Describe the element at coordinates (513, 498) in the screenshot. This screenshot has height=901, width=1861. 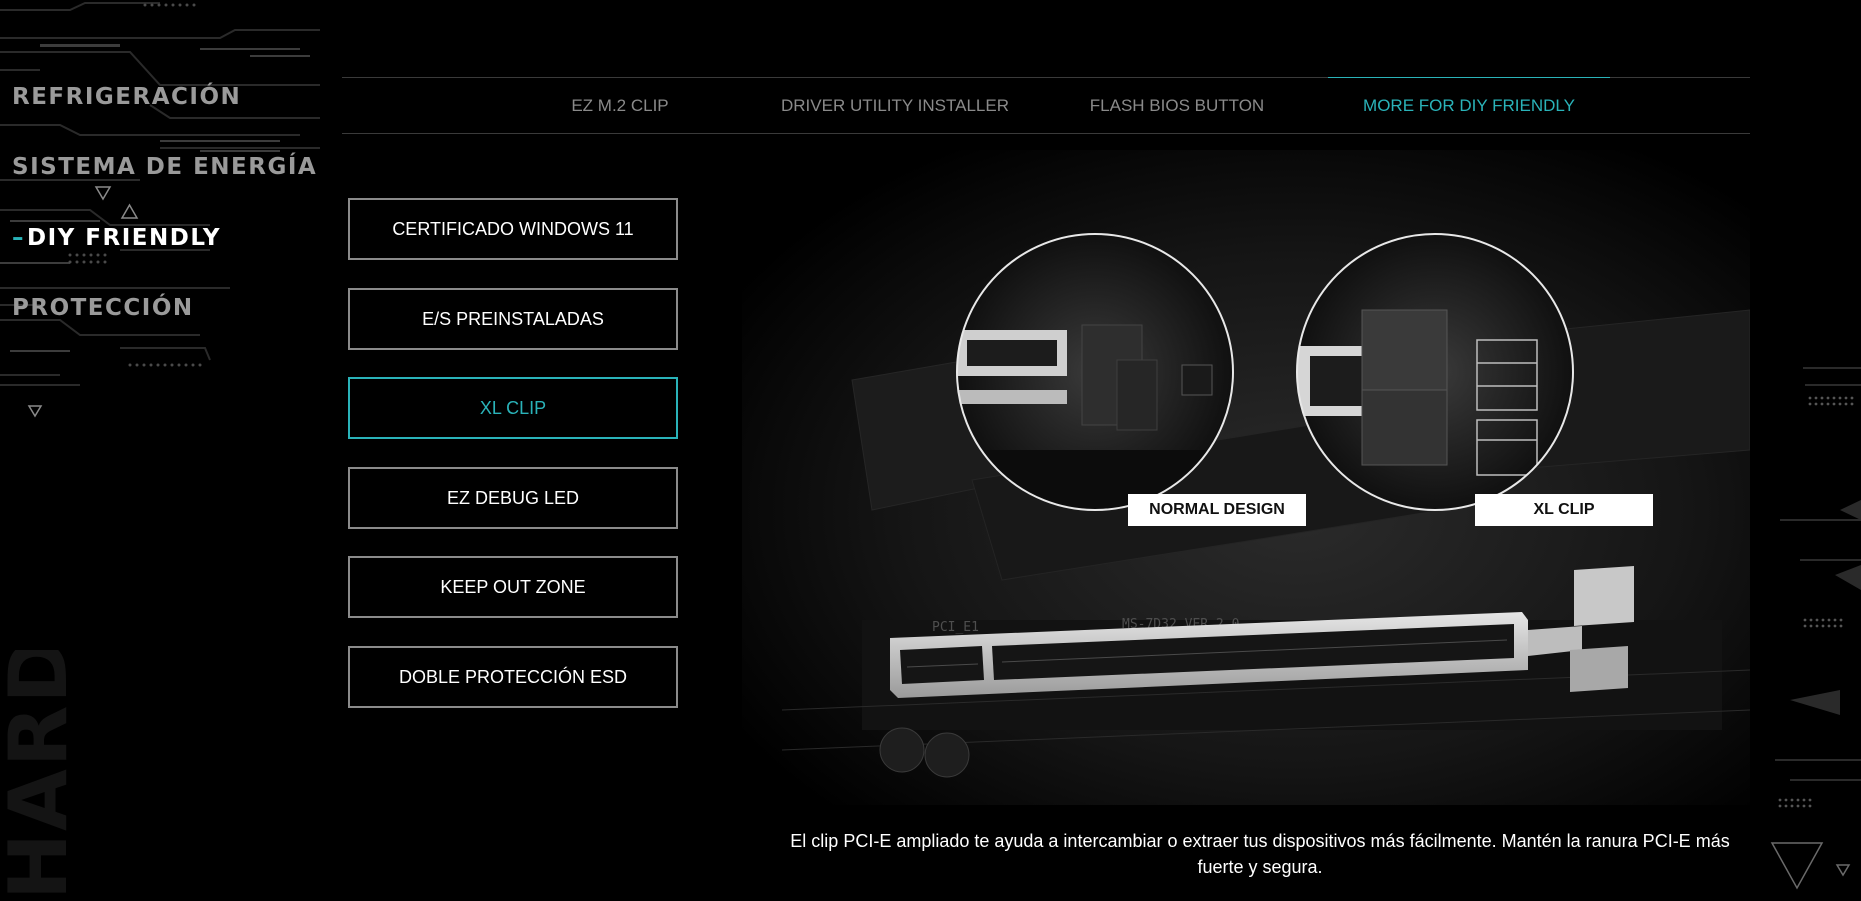
I see `feature-button-ez-debug-led: EZ DEBUG LED` at that location.